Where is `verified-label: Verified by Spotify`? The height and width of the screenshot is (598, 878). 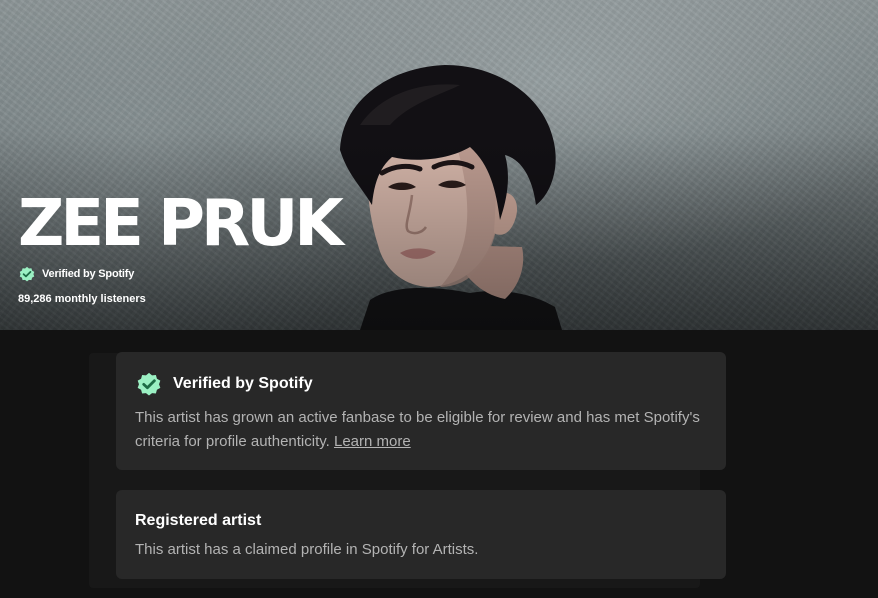
verified-label: Verified by Spotify is located at coordinates (88, 274).